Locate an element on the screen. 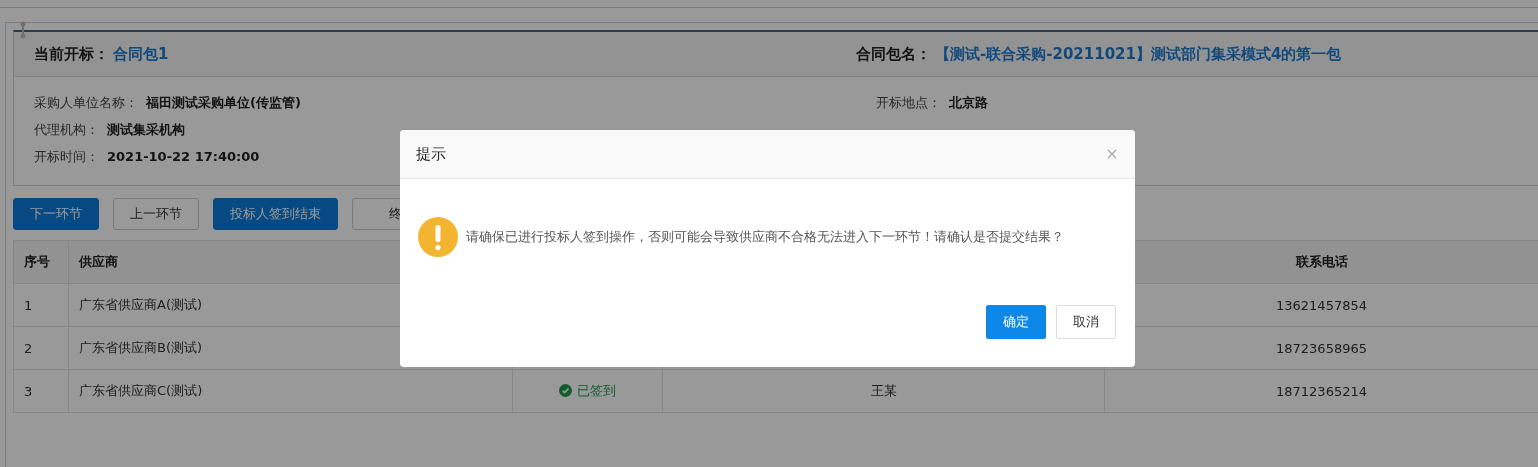 This screenshot has width=1538, height=467. action-button: 下一环节 is located at coordinates (56, 214).